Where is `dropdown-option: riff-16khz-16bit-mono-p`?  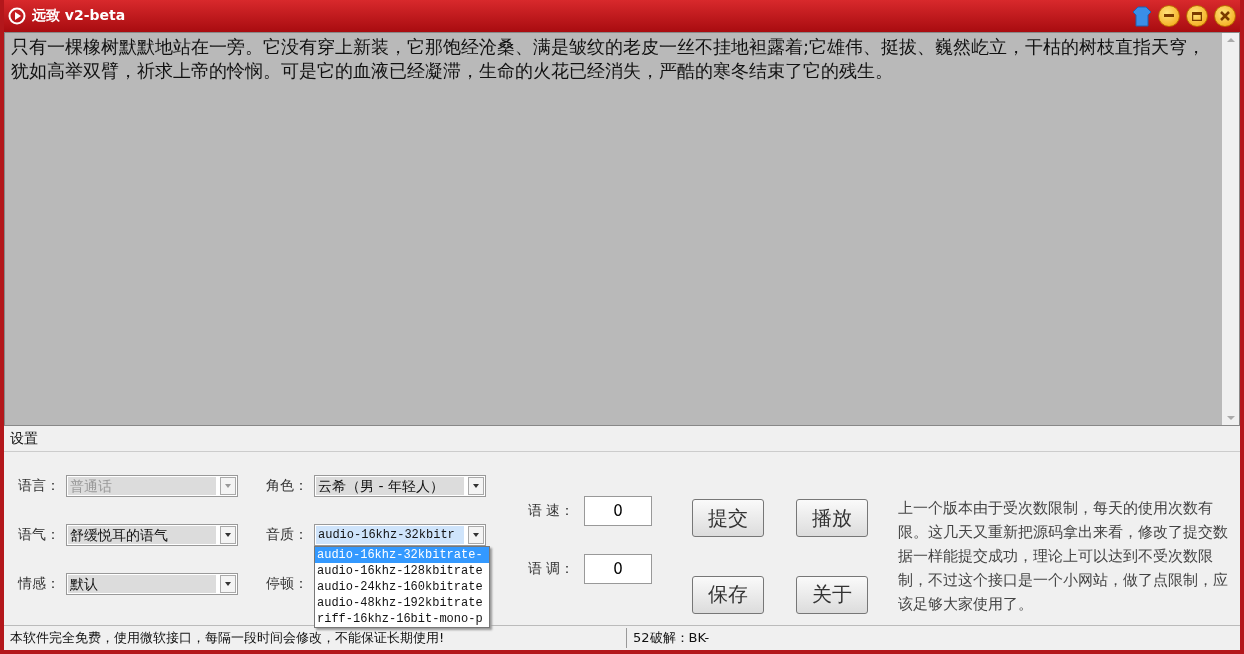
dropdown-option: riff-16khz-16bit-mono-p is located at coordinates (402, 619).